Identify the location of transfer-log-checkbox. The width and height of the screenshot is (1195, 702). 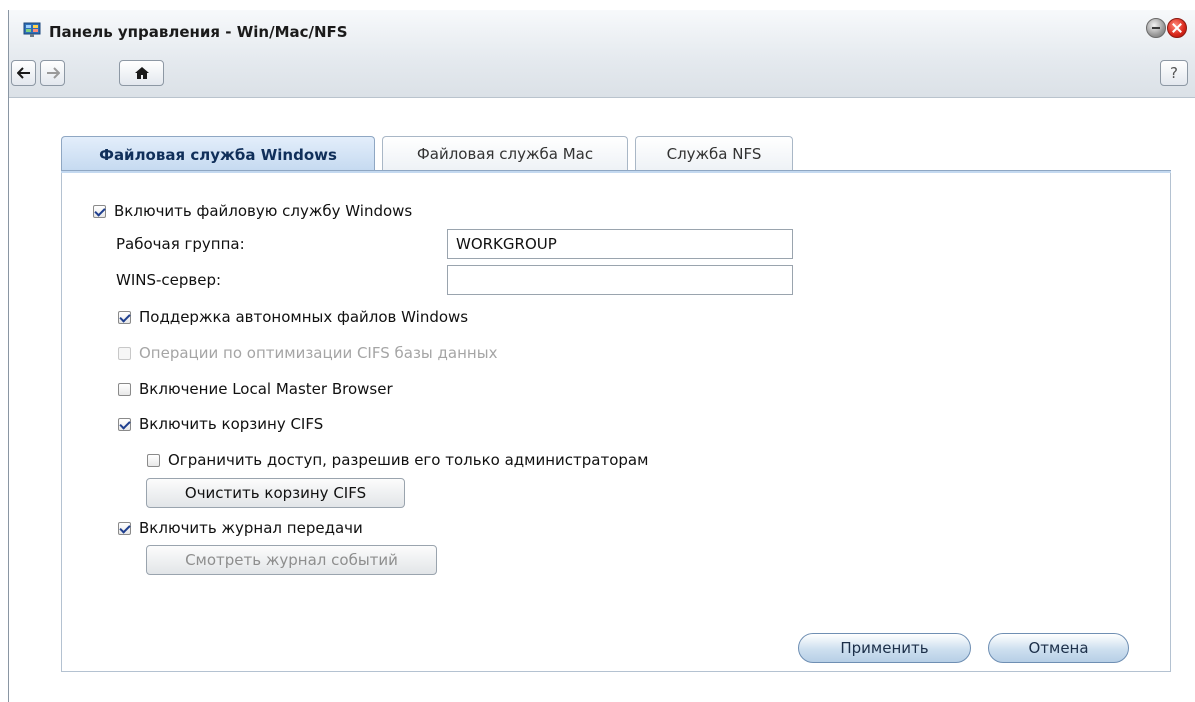
(124, 528).